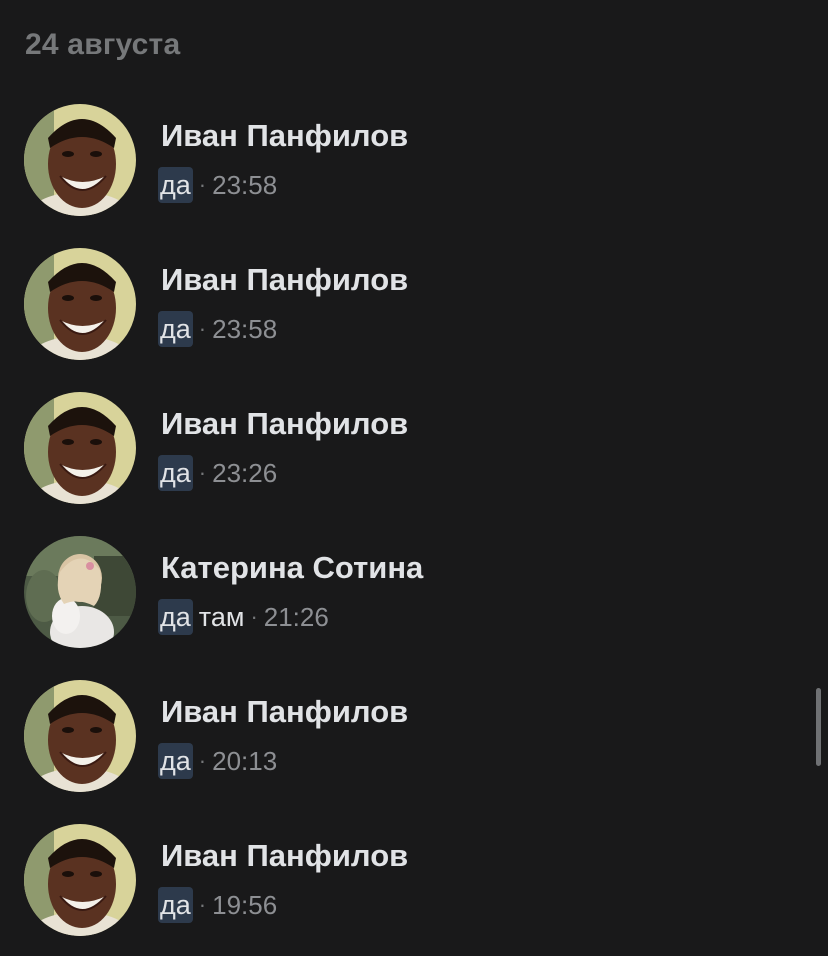  Describe the element at coordinates (818, 727) in the screenshot. I see `scrollbar-thumb` at that location.